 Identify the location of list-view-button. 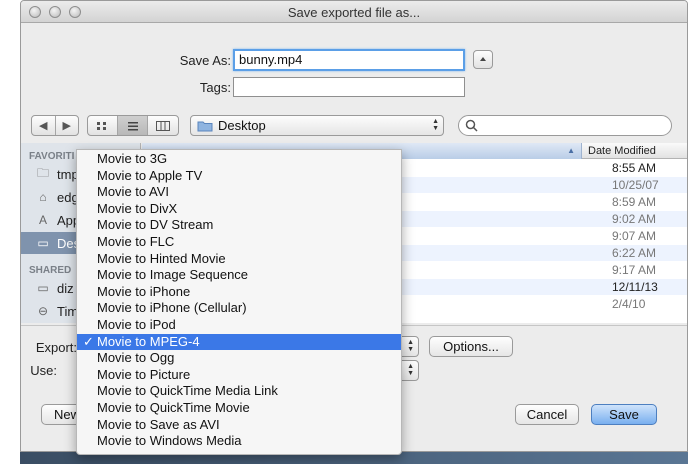
(133, 125).